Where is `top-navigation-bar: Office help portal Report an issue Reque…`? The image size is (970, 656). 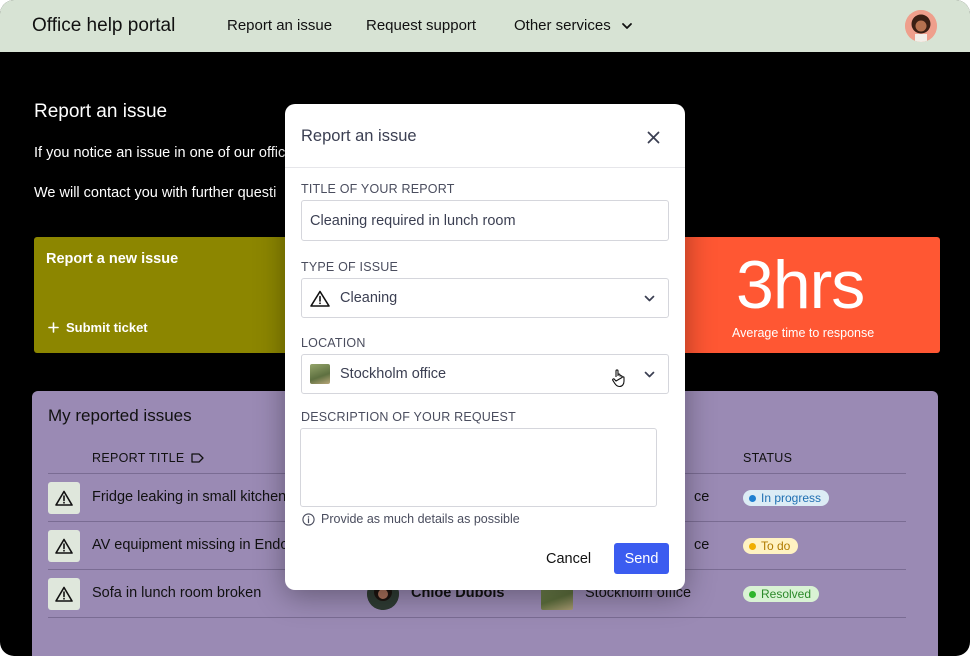 top-navigation-bar: Office help portal Report an issue Reque… is located at coordinates (485, 26).